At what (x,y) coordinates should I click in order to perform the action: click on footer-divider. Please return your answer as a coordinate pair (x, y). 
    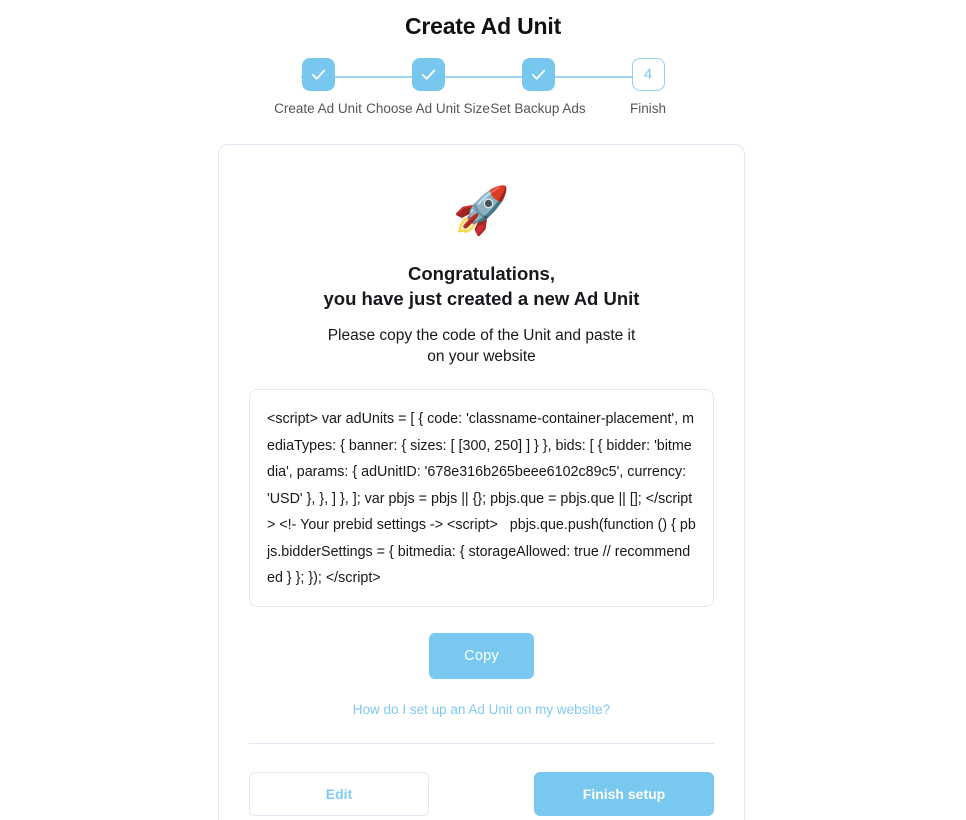
    Looking at the image, I should click on (481, 743).